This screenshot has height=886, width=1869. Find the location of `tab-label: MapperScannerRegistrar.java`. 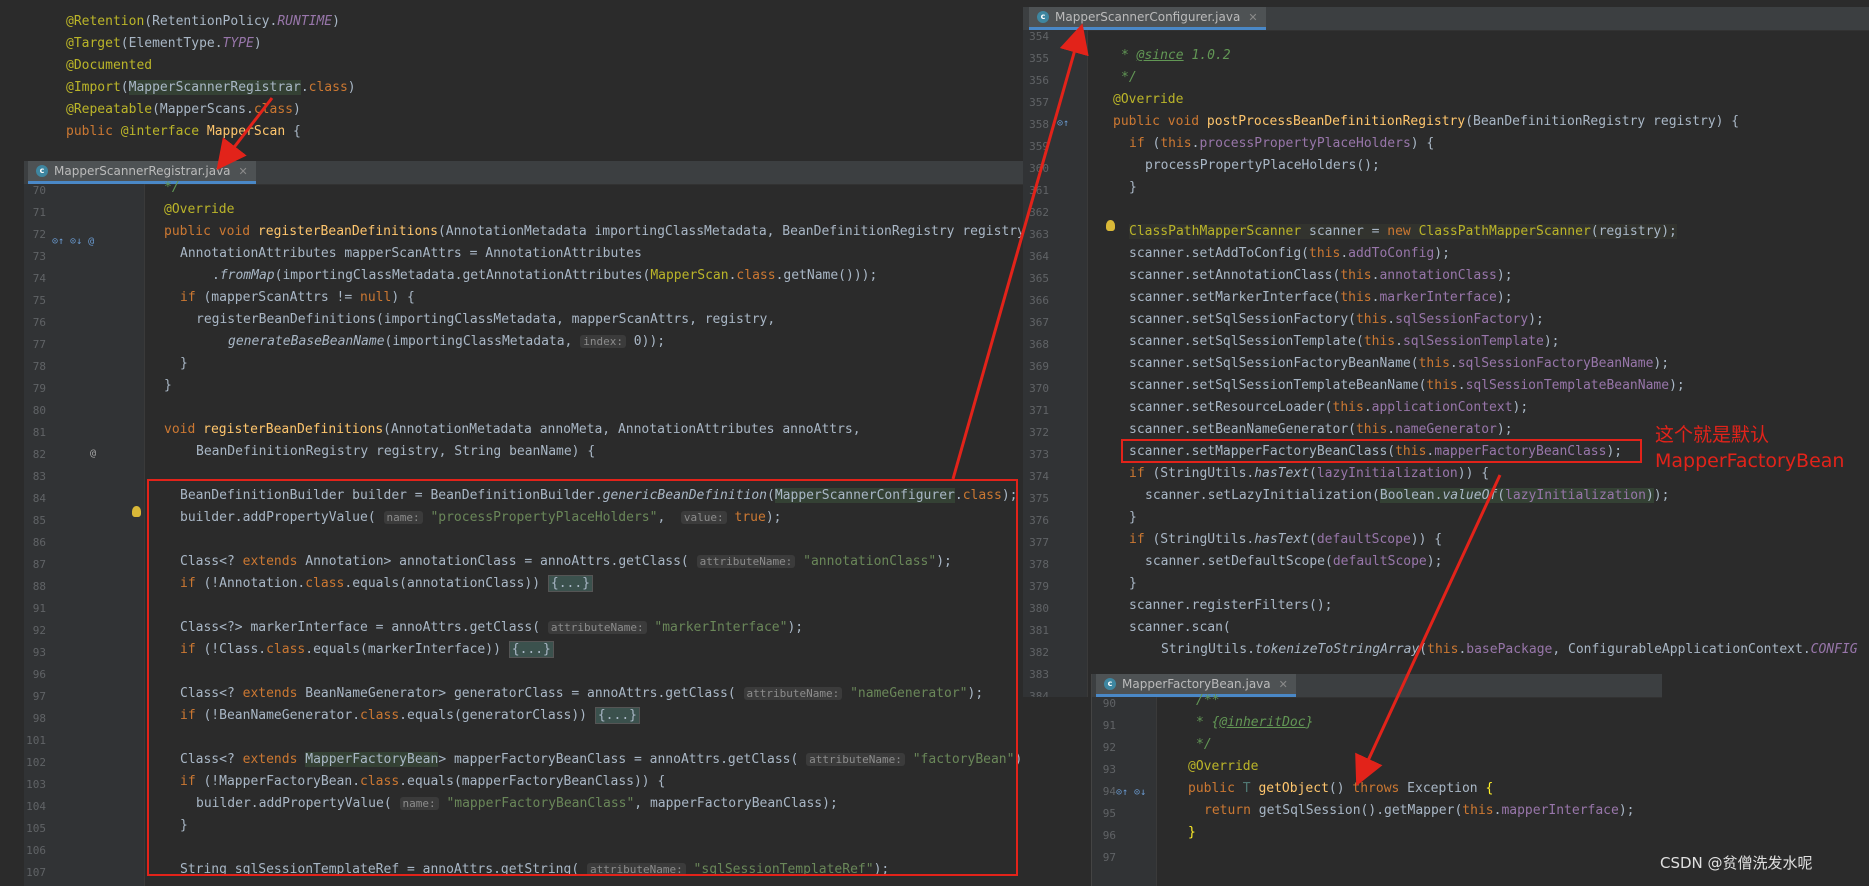

tab-label: MapperScannerRegistrar.java is located at coordinates (142, 171).